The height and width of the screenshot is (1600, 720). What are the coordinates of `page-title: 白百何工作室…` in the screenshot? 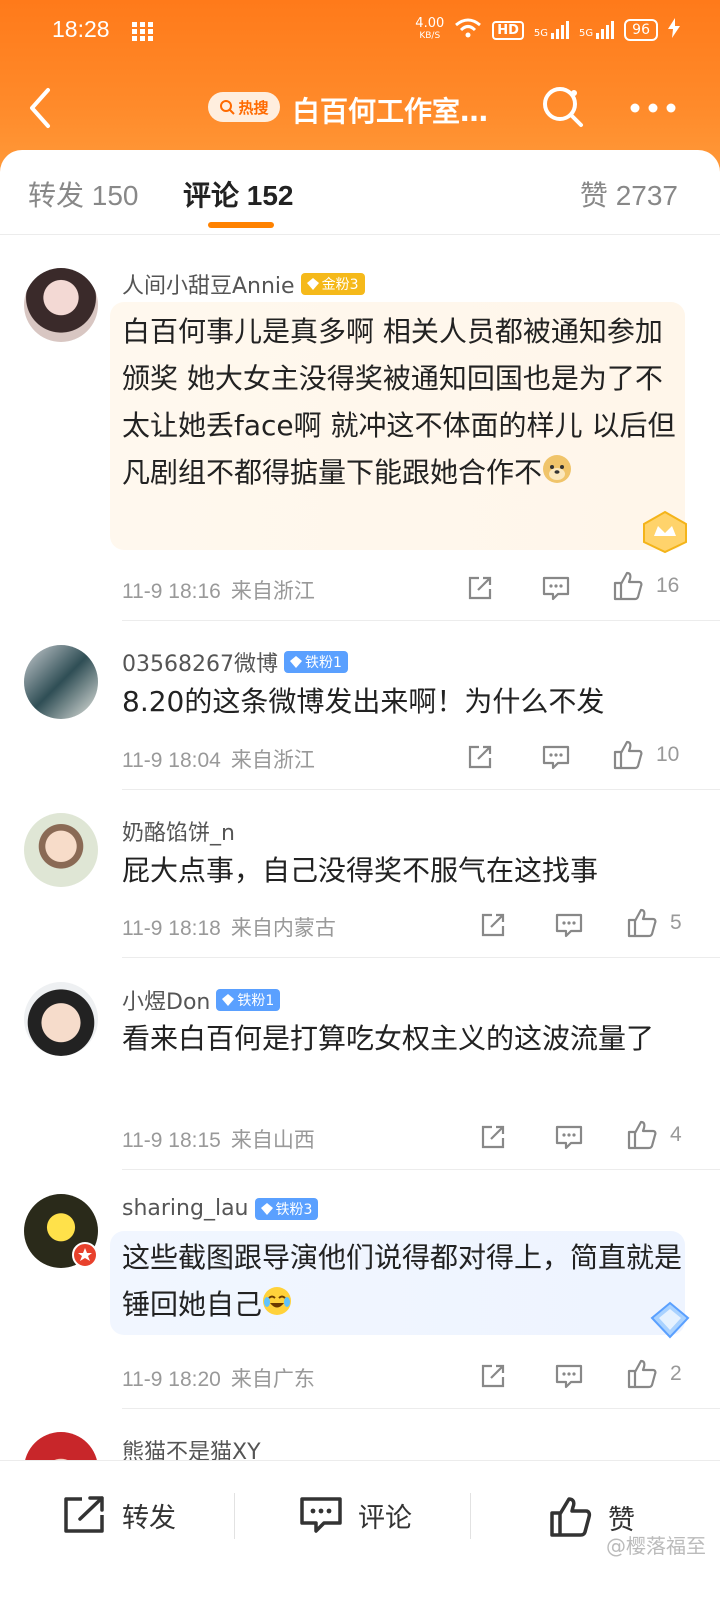 It's located at (390, 111).